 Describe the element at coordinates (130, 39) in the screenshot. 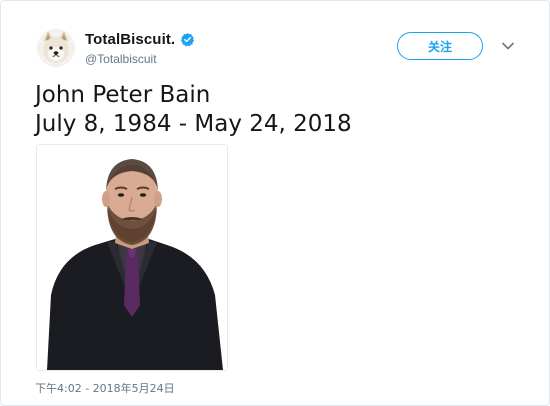

I see `display-name: TotalBiscuit.` at that location.